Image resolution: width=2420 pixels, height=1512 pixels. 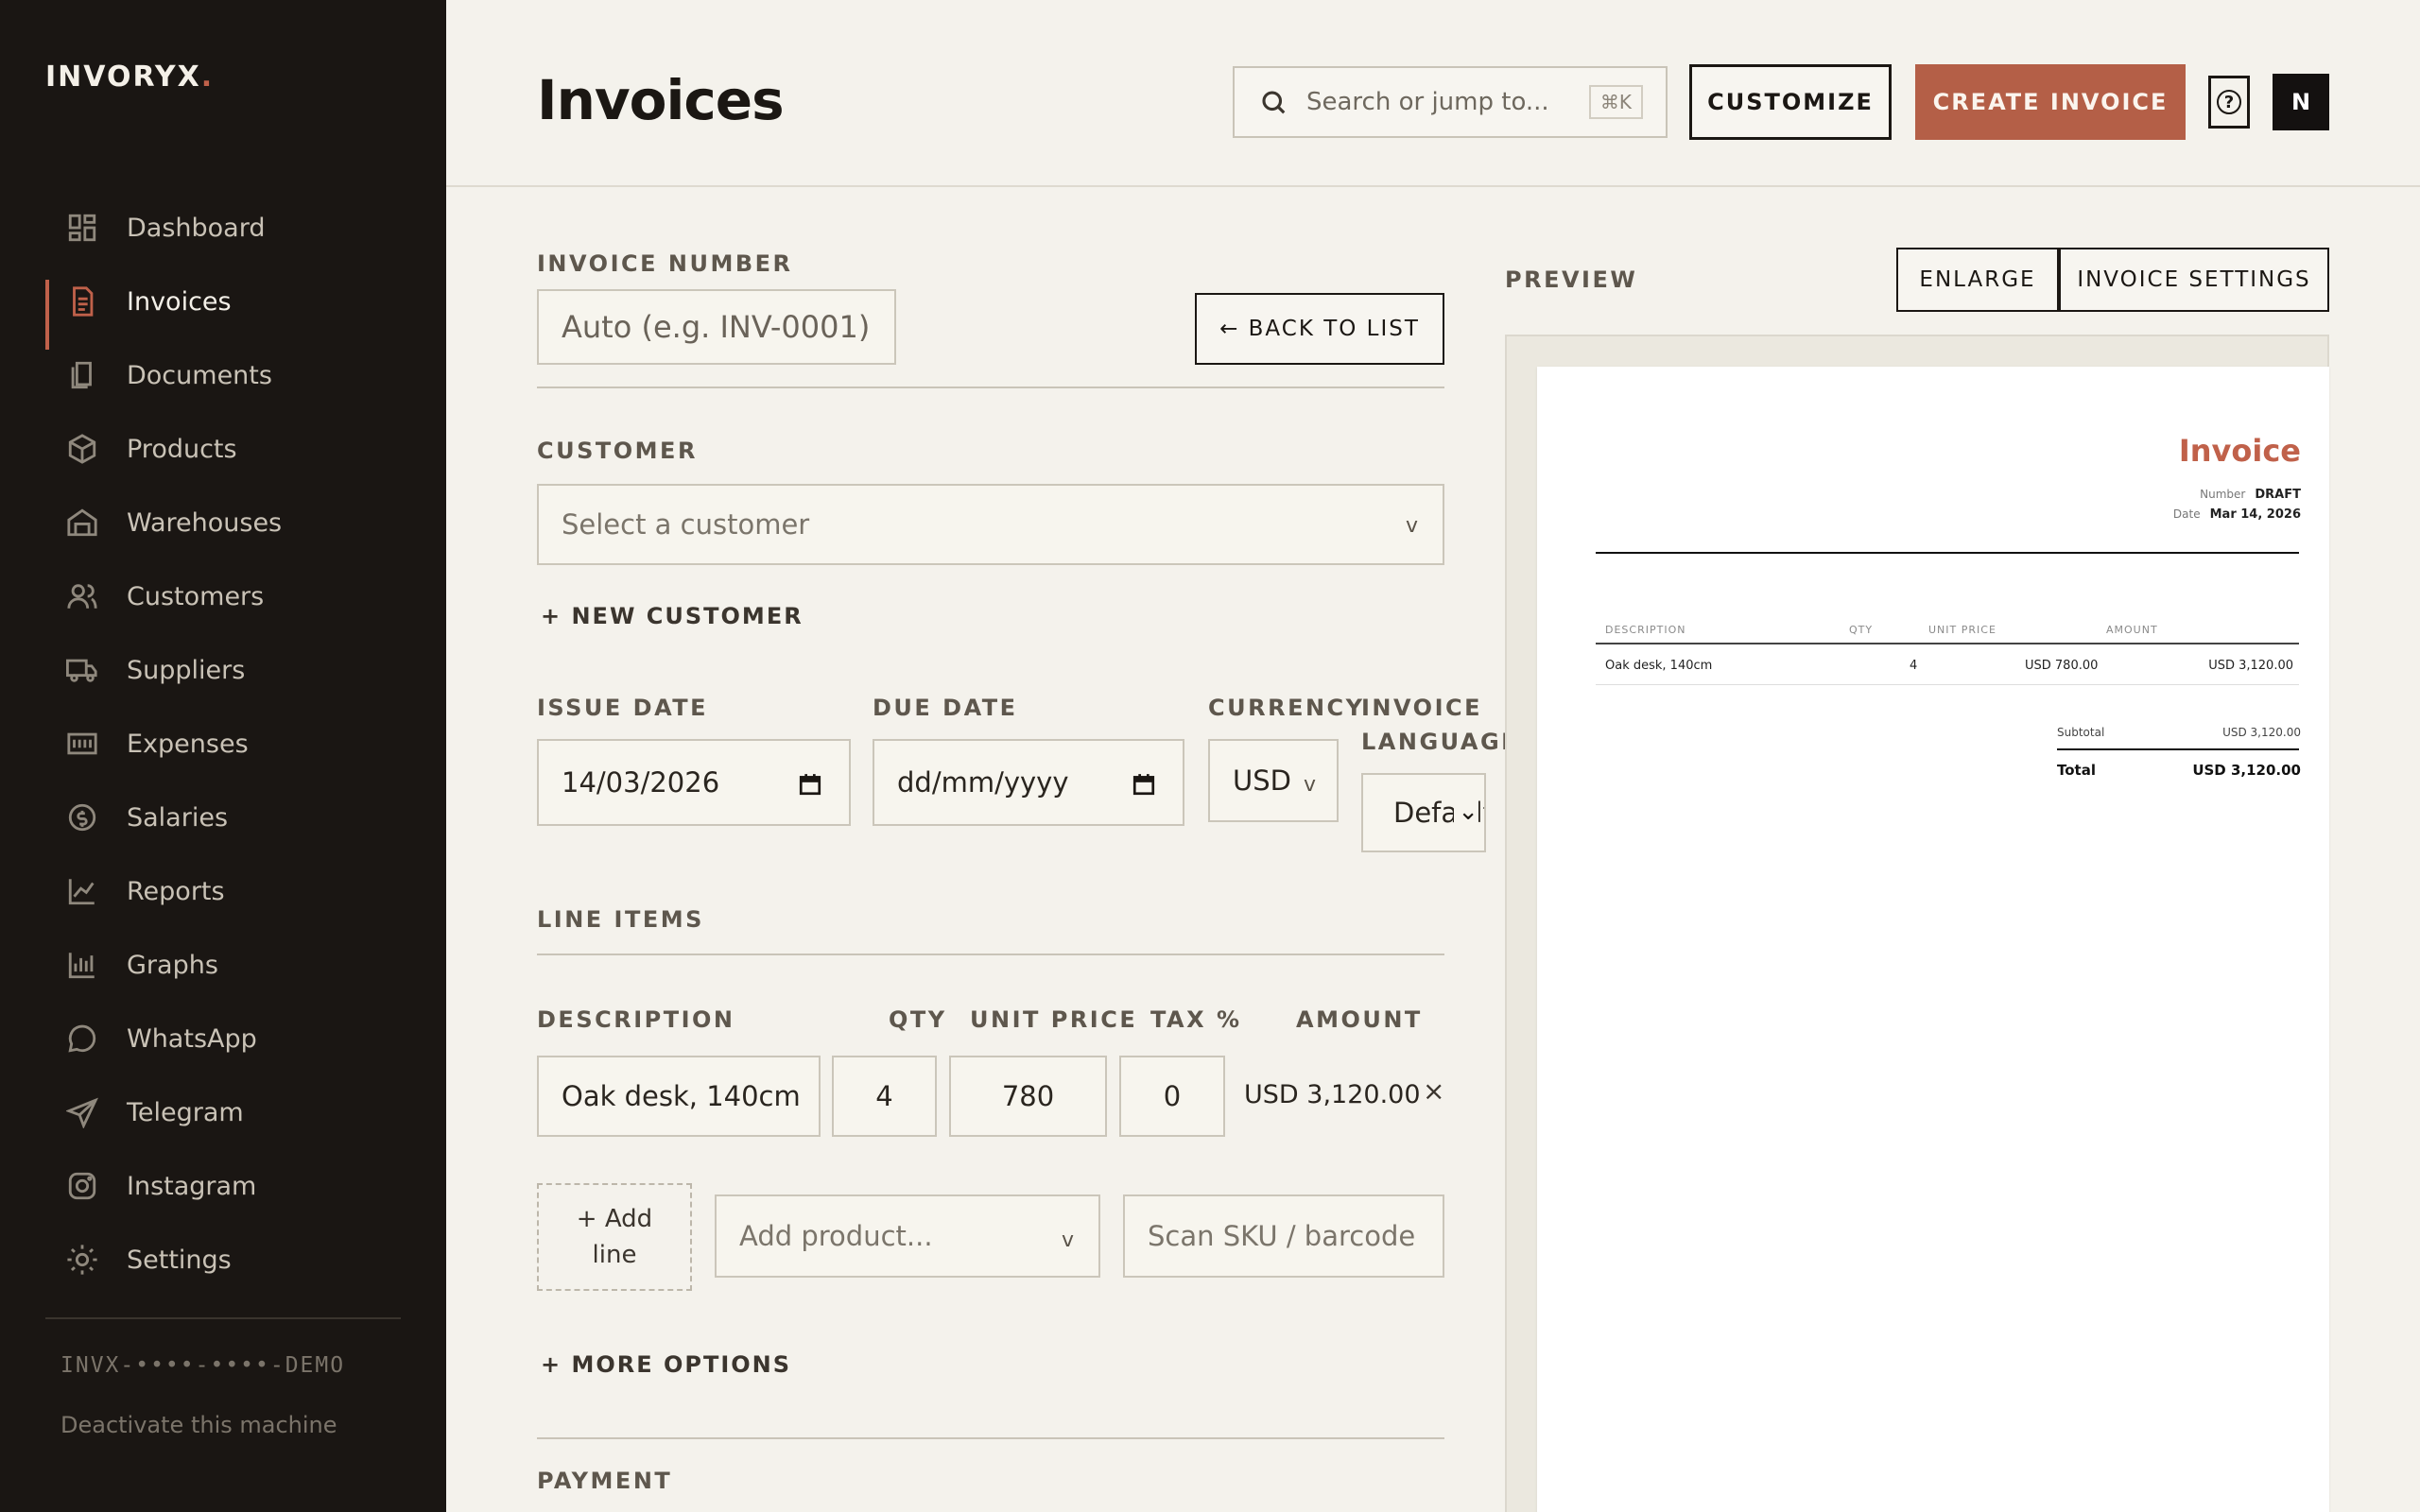 What do you see at coordinates (614, 1255) in the screenshot?
I see `add-line-label-2: line` at bounding box center [614, 1255].